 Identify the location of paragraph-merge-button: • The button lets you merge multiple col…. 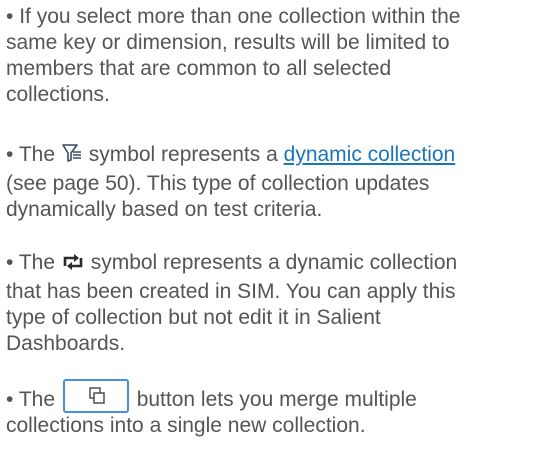
(269, 409).